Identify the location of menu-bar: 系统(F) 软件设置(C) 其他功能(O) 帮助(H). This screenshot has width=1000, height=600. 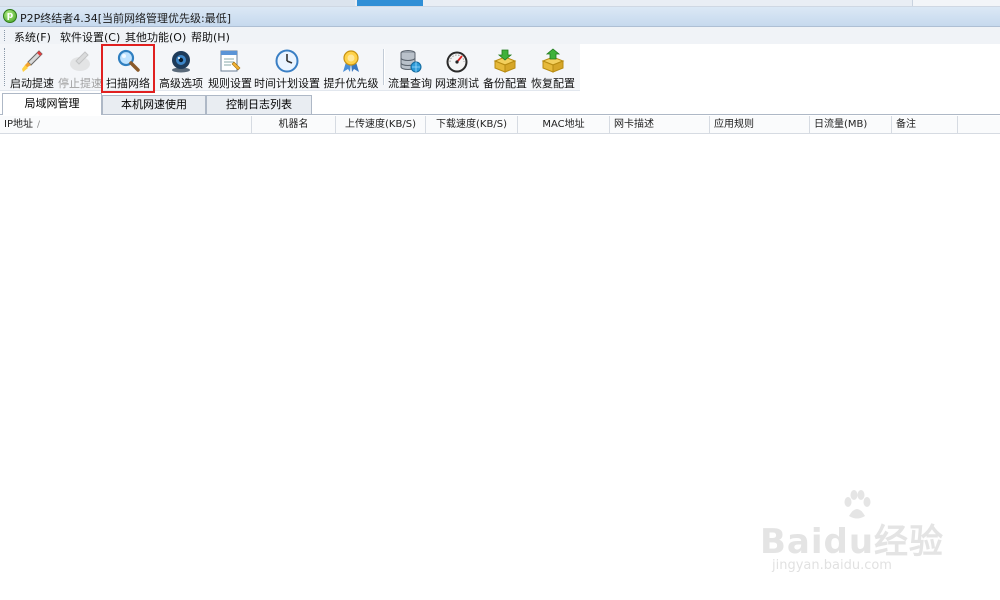
(500, 35).